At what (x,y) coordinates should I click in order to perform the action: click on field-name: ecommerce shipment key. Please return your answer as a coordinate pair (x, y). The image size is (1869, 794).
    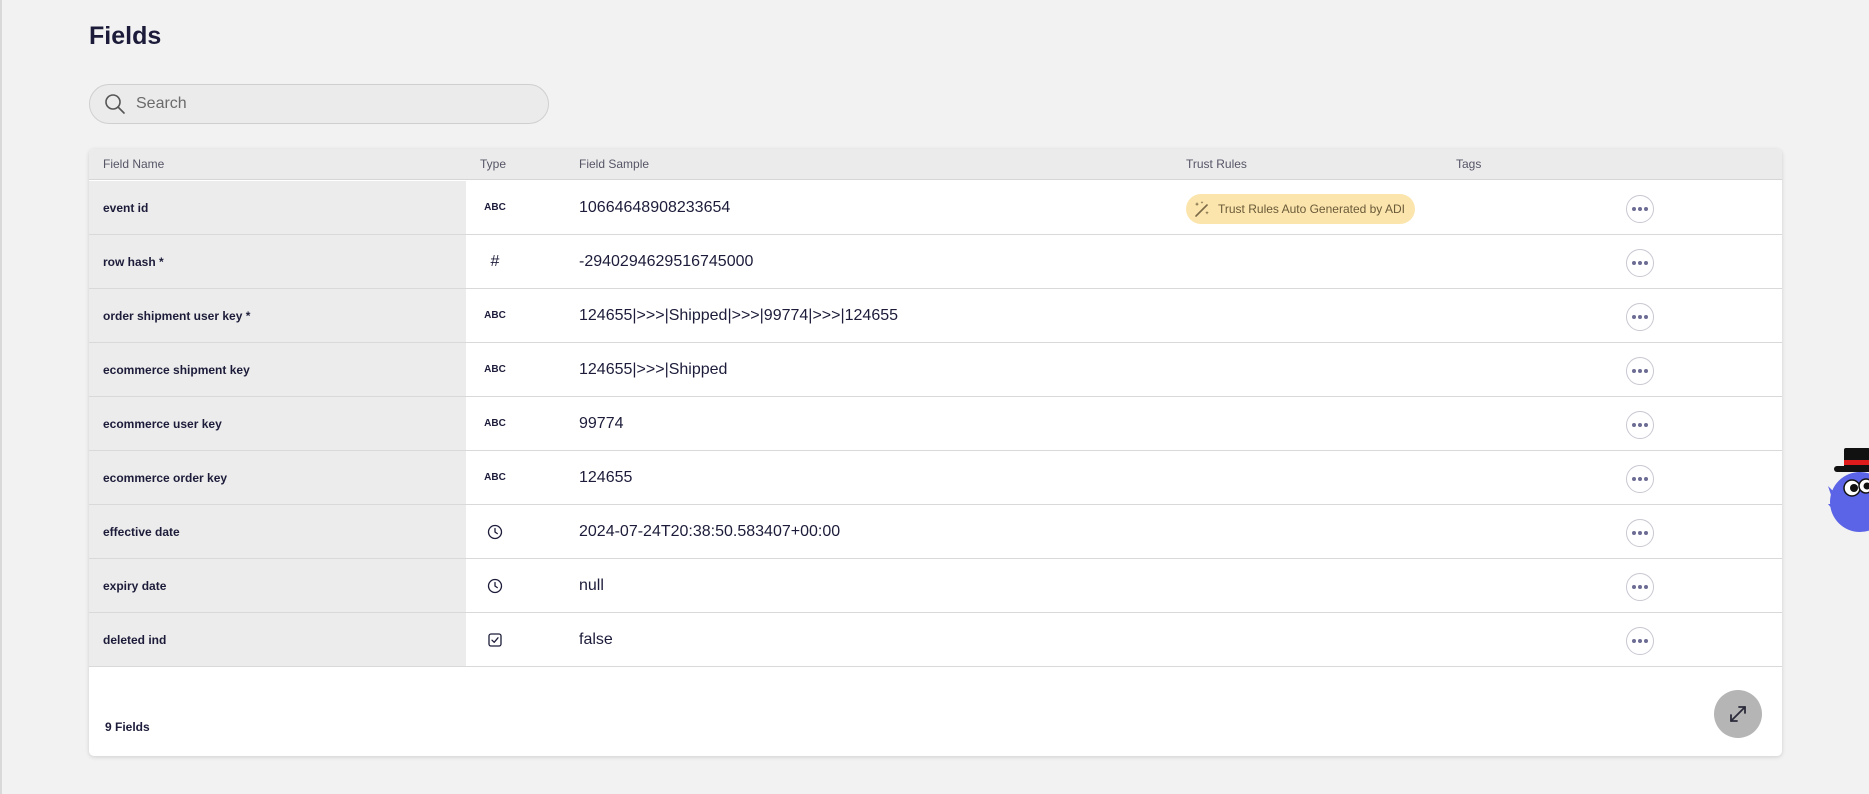
    Looking at the image, I should click on (176, 369).